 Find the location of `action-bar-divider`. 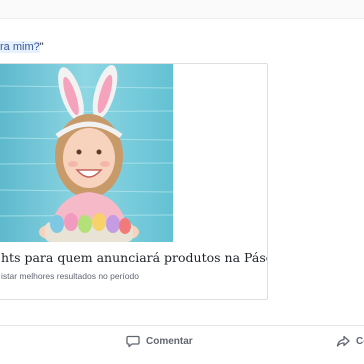

action-bar-divider is located at coordinates (182, 325).